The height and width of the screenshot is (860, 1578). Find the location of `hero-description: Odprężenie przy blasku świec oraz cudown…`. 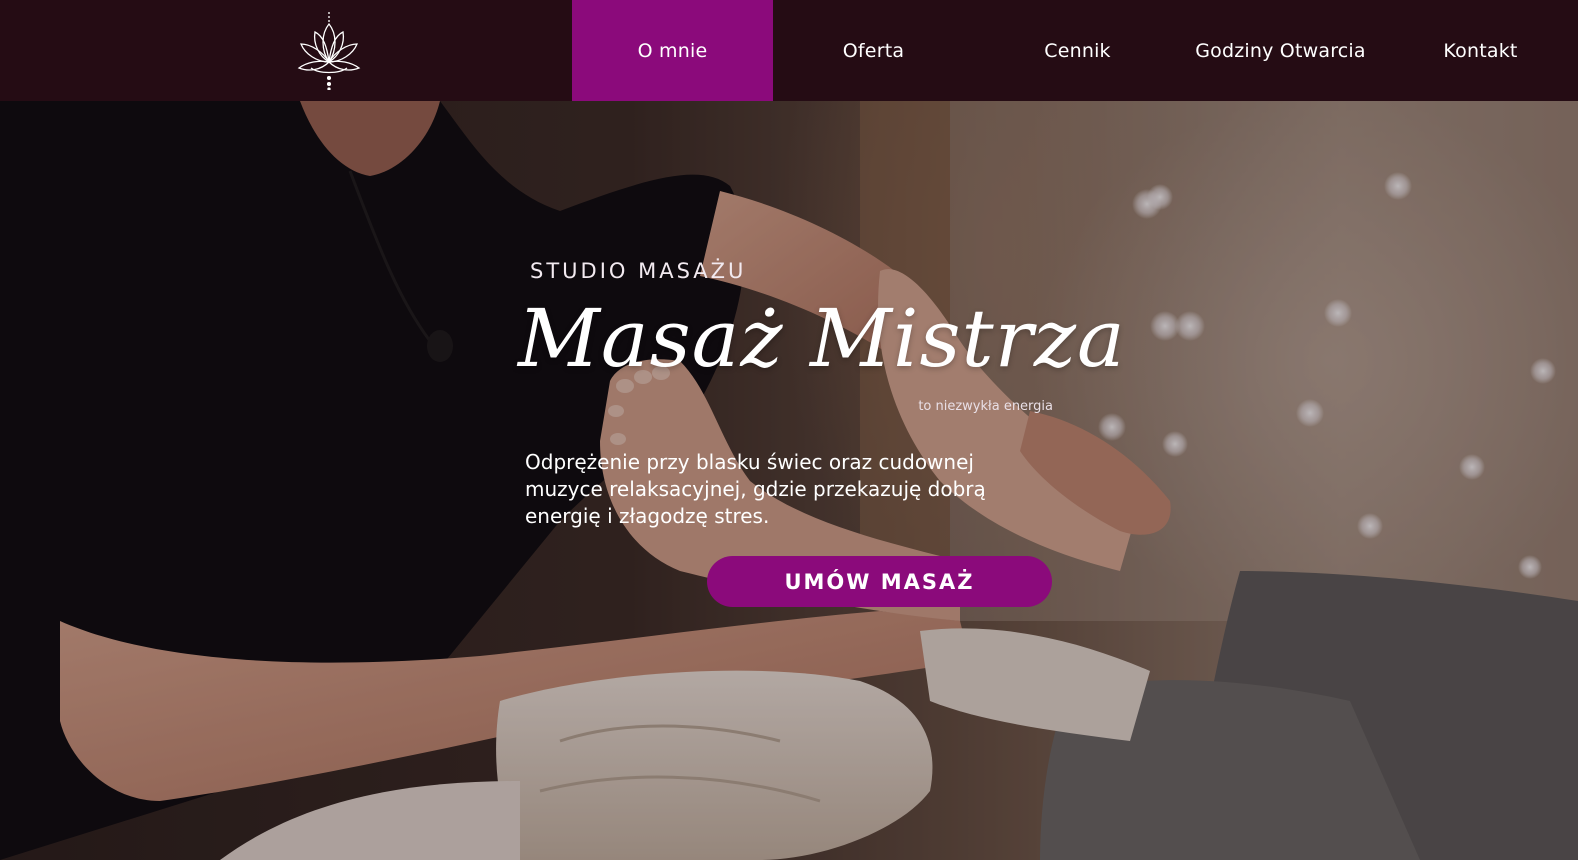

hero-description: Odprężenie przy blasku świec oraz cudown… is located at coordinates (755, 489).